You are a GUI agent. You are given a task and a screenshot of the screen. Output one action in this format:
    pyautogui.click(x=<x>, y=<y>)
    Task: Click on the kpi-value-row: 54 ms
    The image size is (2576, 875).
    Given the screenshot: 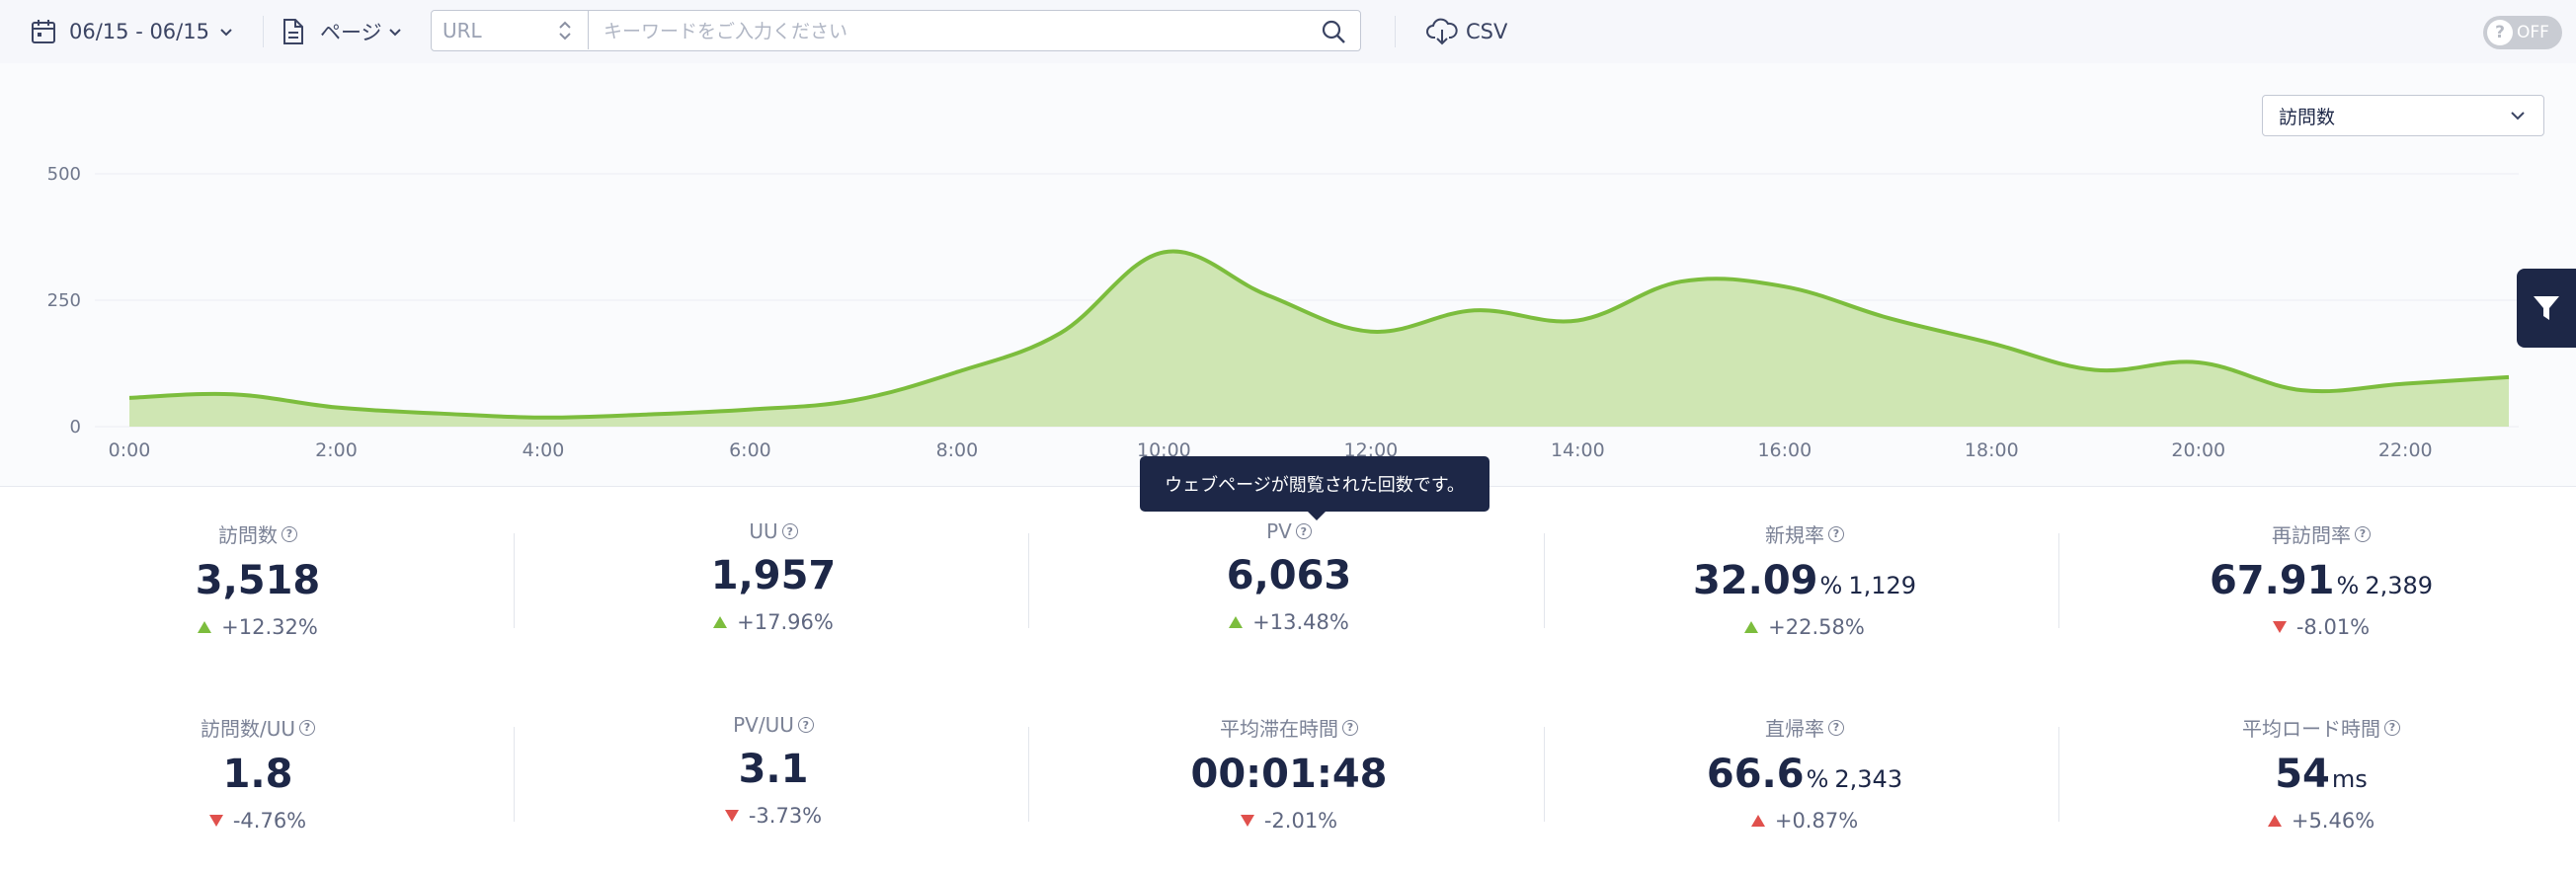 What is the action you would take?
    pyautogui.click(x=2321, y=775)
    